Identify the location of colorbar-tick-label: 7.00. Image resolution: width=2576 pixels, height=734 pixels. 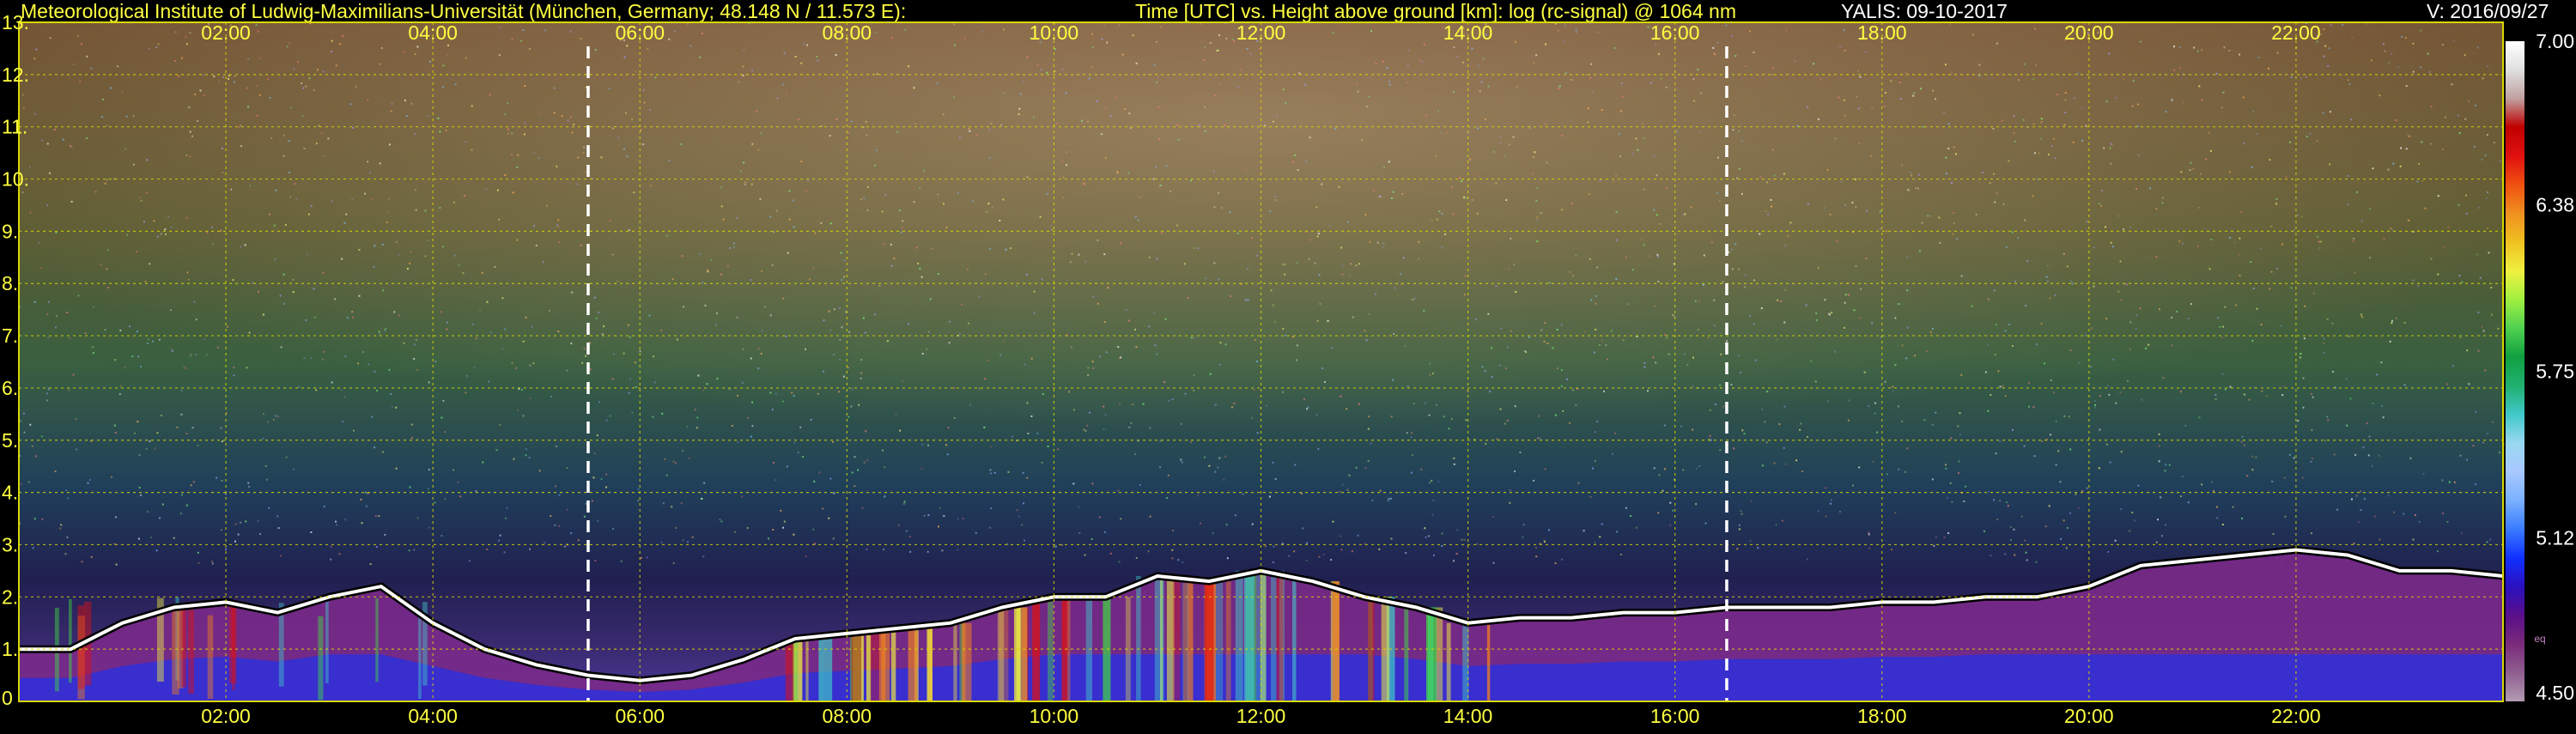
(2555, 41).